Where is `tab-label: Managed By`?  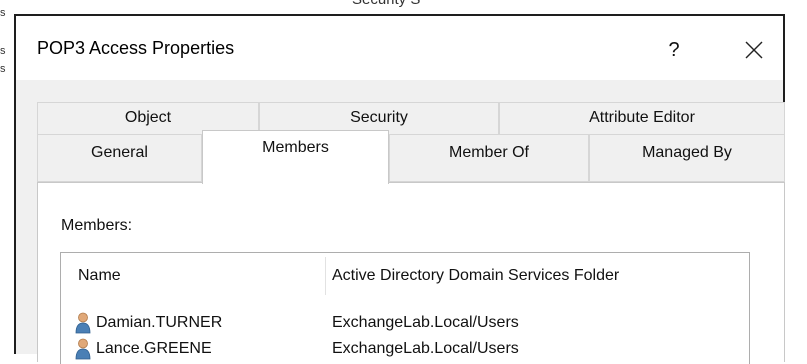 tab-label: Managed By is located at coordinates (687, 152).